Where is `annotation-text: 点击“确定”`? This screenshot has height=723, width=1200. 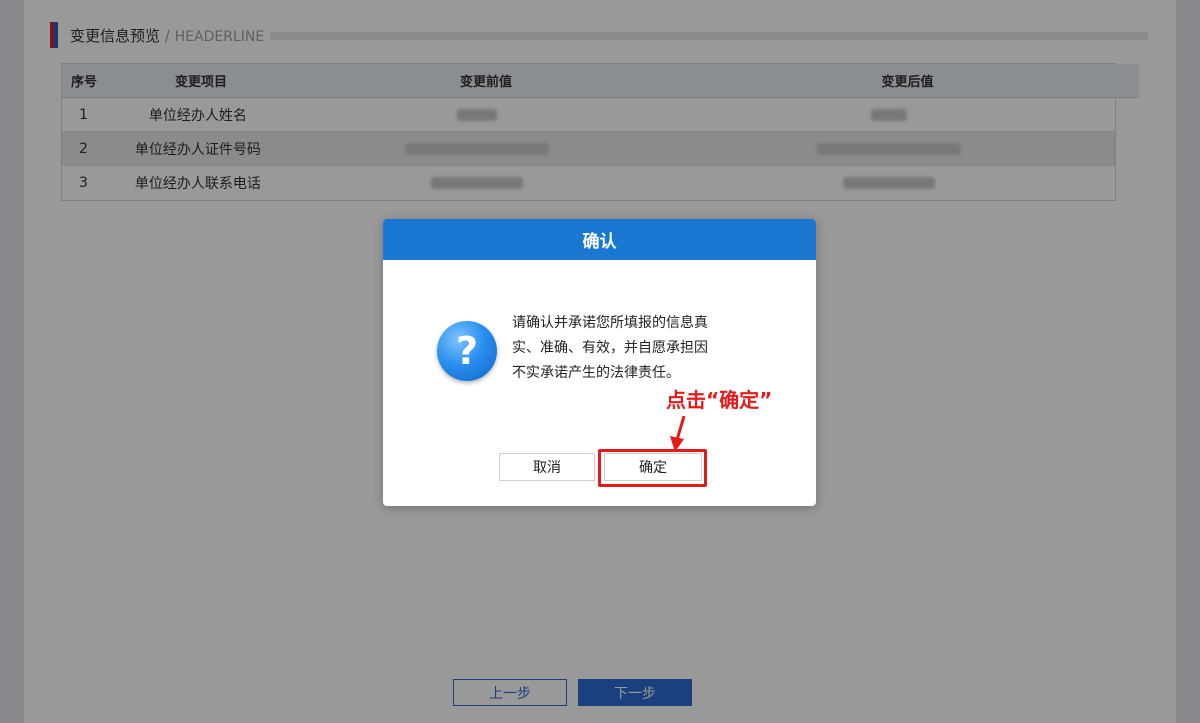 annotation-text: 点击“确定” is located at coordinates (719, 400).